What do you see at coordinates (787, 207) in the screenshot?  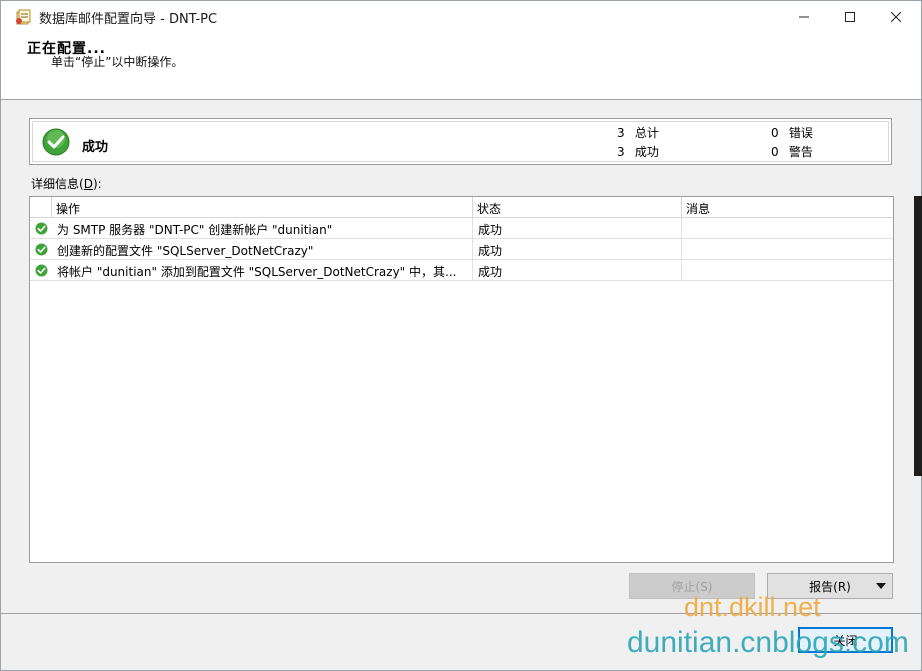 I see `column-header-message: 消息` at bounding box center [787, 207].